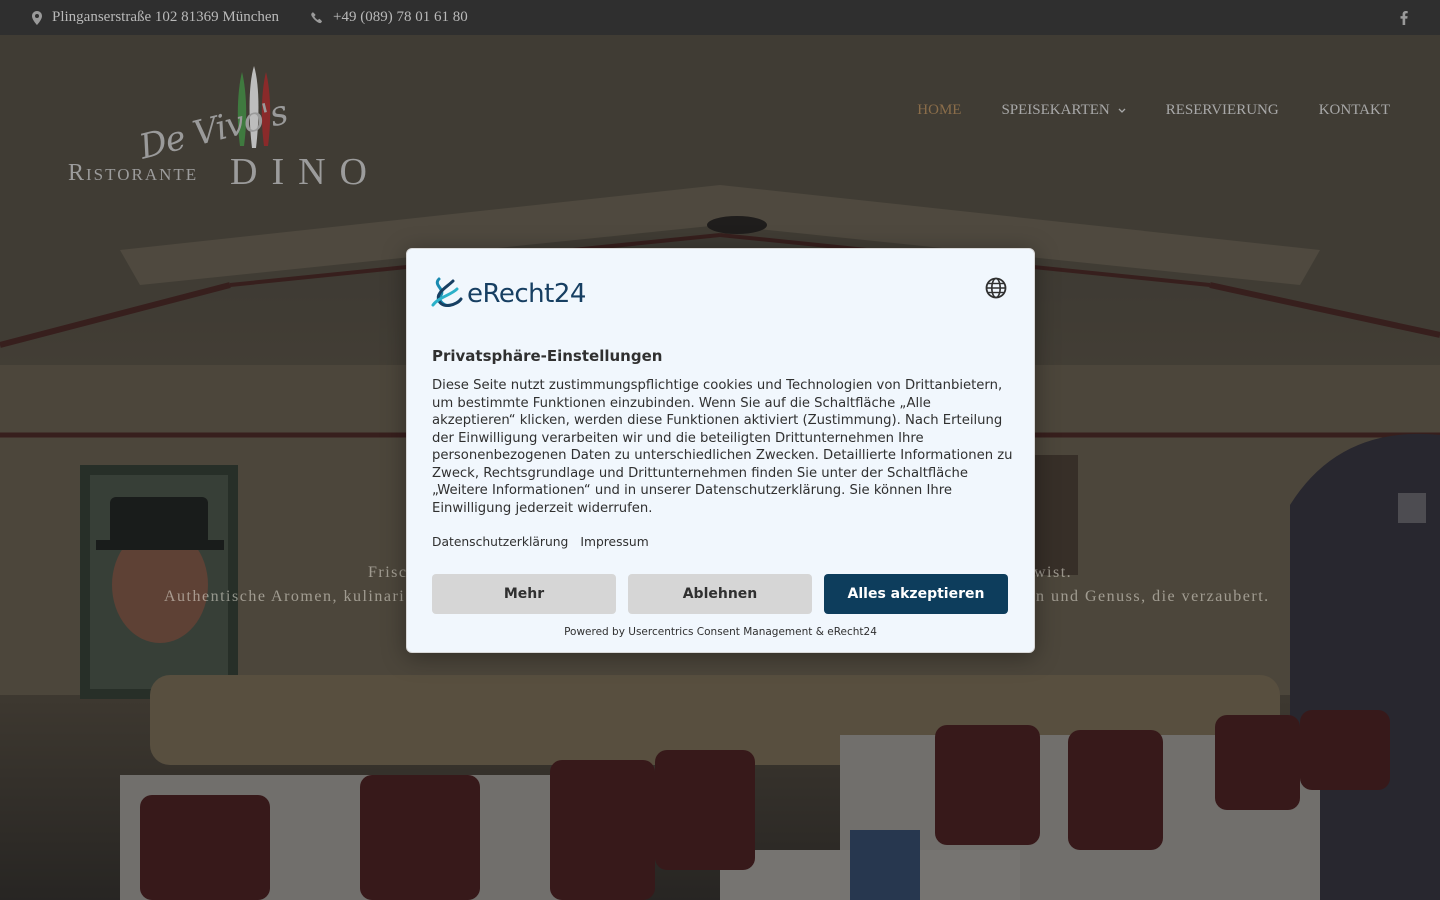  What do you see at coordinates (1222, 110) in the screenshot?
I see `nav-item-reservierung: RESERVIERUNG` at bounding box center [1222, 110].